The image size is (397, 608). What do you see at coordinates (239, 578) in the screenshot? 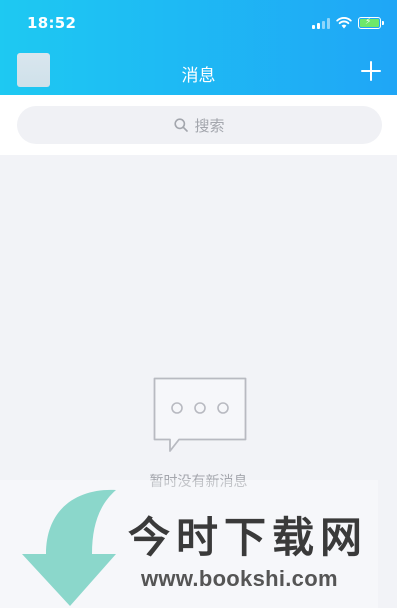
I see `watermark-url: www.bookshi.com` at bounding box center [239, 578].